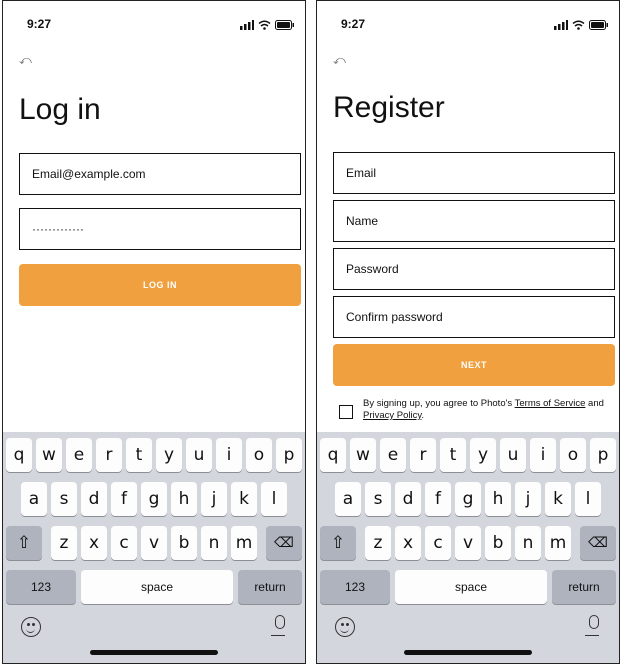 This screenshot has height=664, width=620. What do you see at coordinates (389, 107) in the screenshot?
I see `page-title: Register` at bounding box center [389, 107].